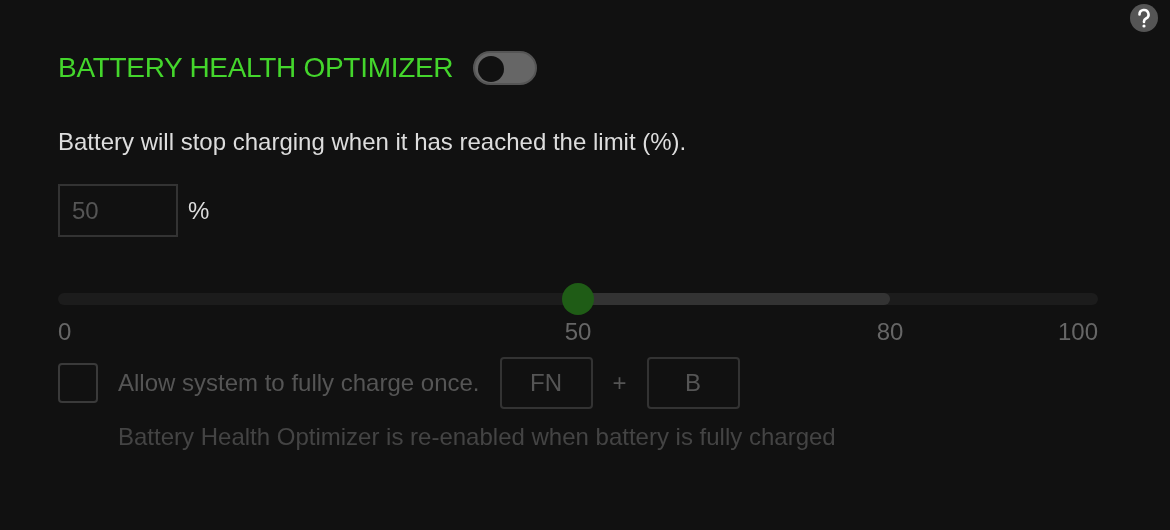 The height and width of the screenshot is (530, 1170). What do you see at coordinates (546, 383) in the screenshot?
I see `key-cap: FN` at bounding box center [546, 383].